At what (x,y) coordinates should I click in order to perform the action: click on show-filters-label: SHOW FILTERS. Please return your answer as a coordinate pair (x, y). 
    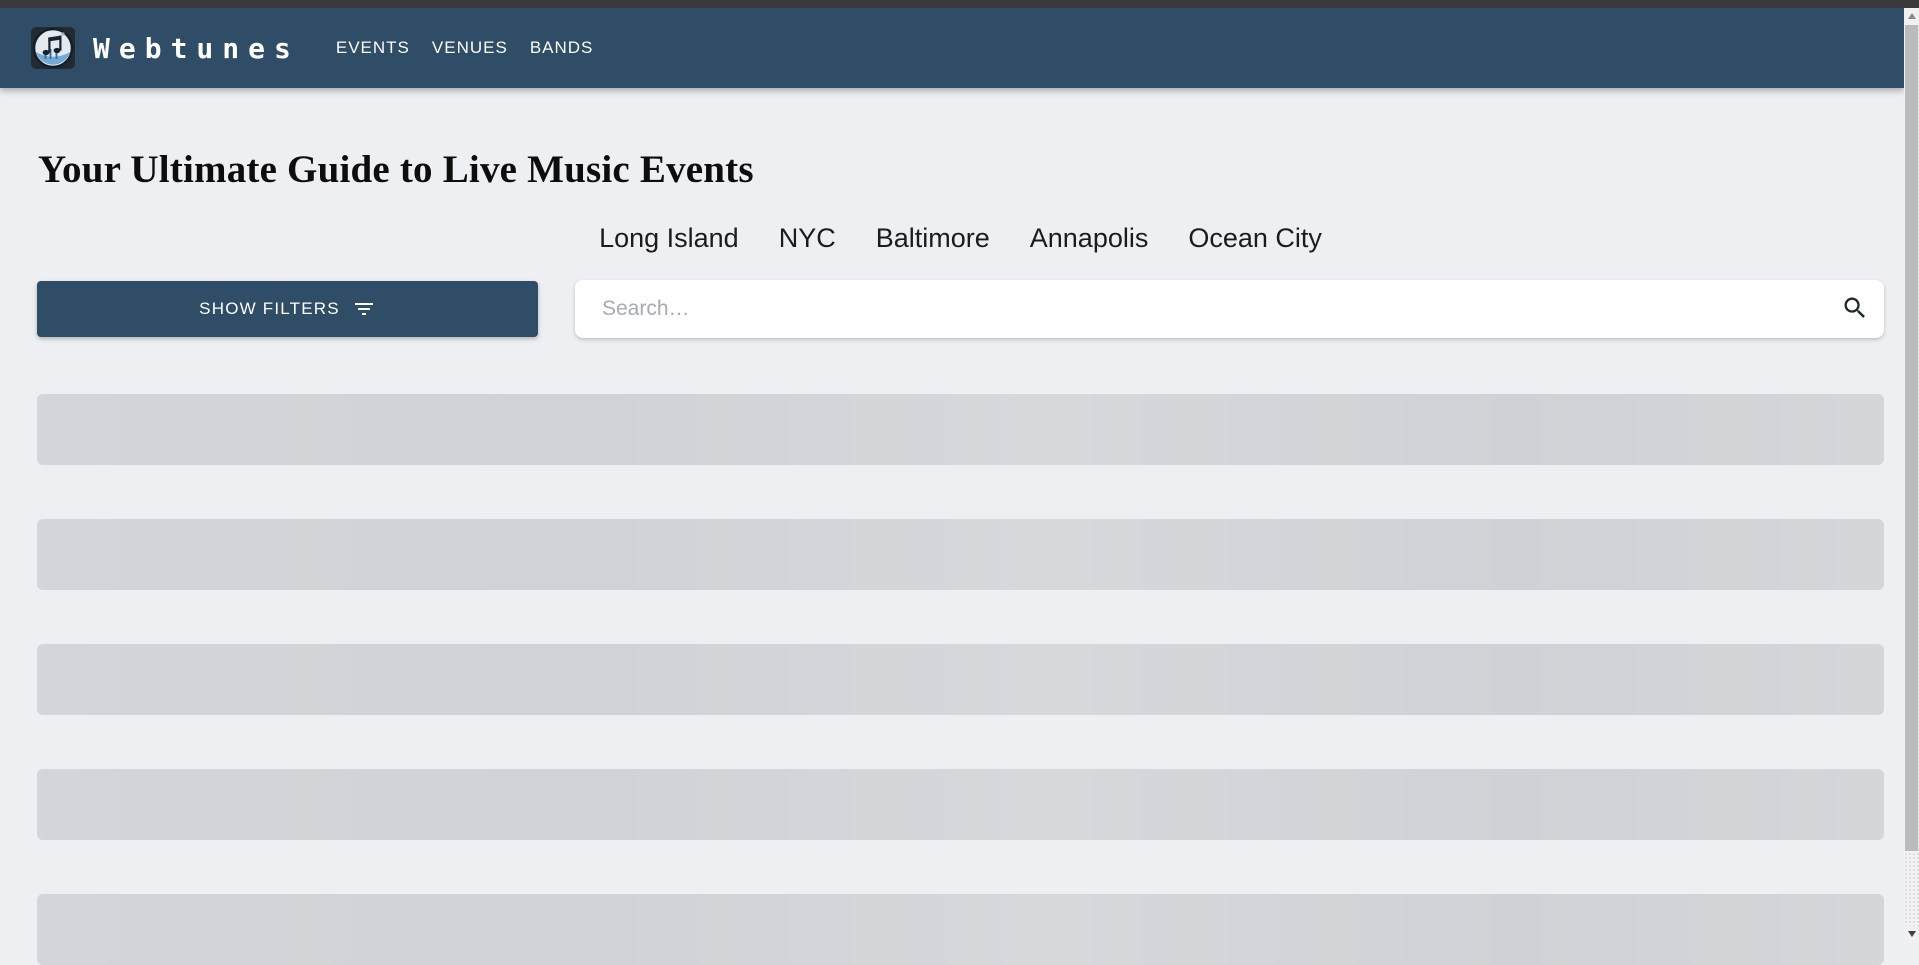
    Looking at the image, I should click on (269, 308).